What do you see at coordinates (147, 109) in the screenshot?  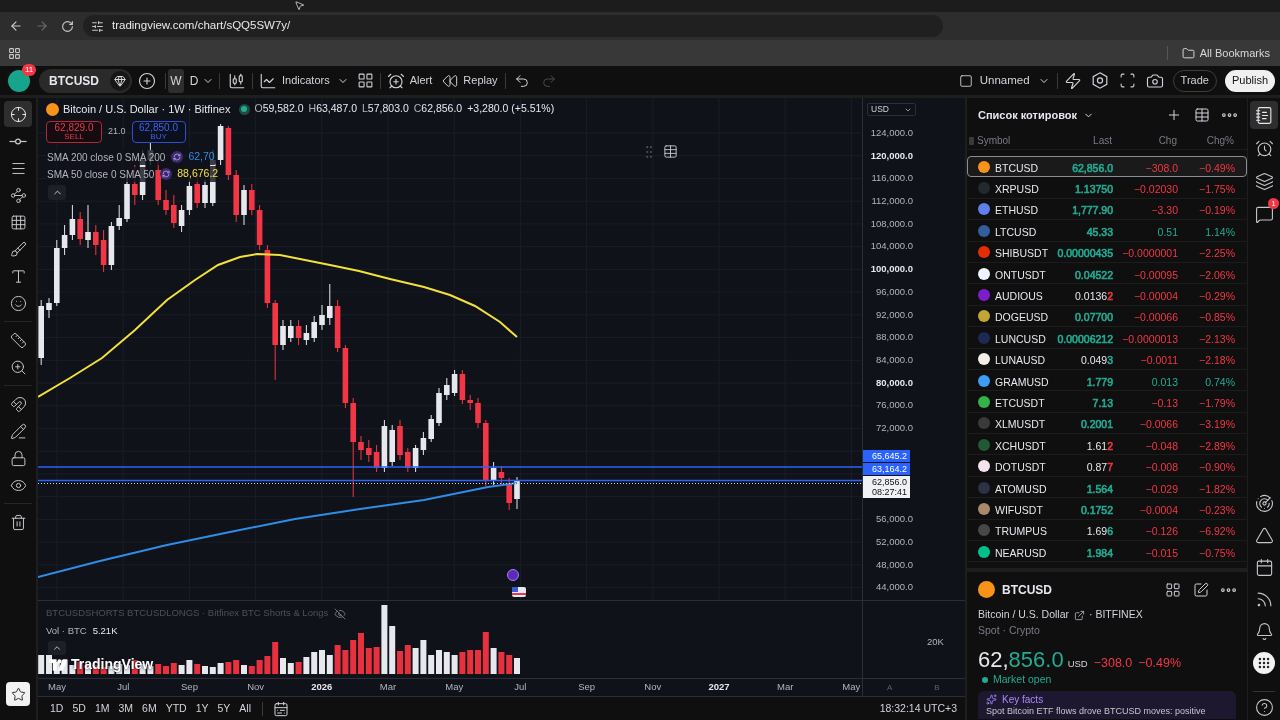 I see `symbol-title: Bitcoin / U.S. Dollar · 1W · Bitfinex` at bounding box center [147, 109].